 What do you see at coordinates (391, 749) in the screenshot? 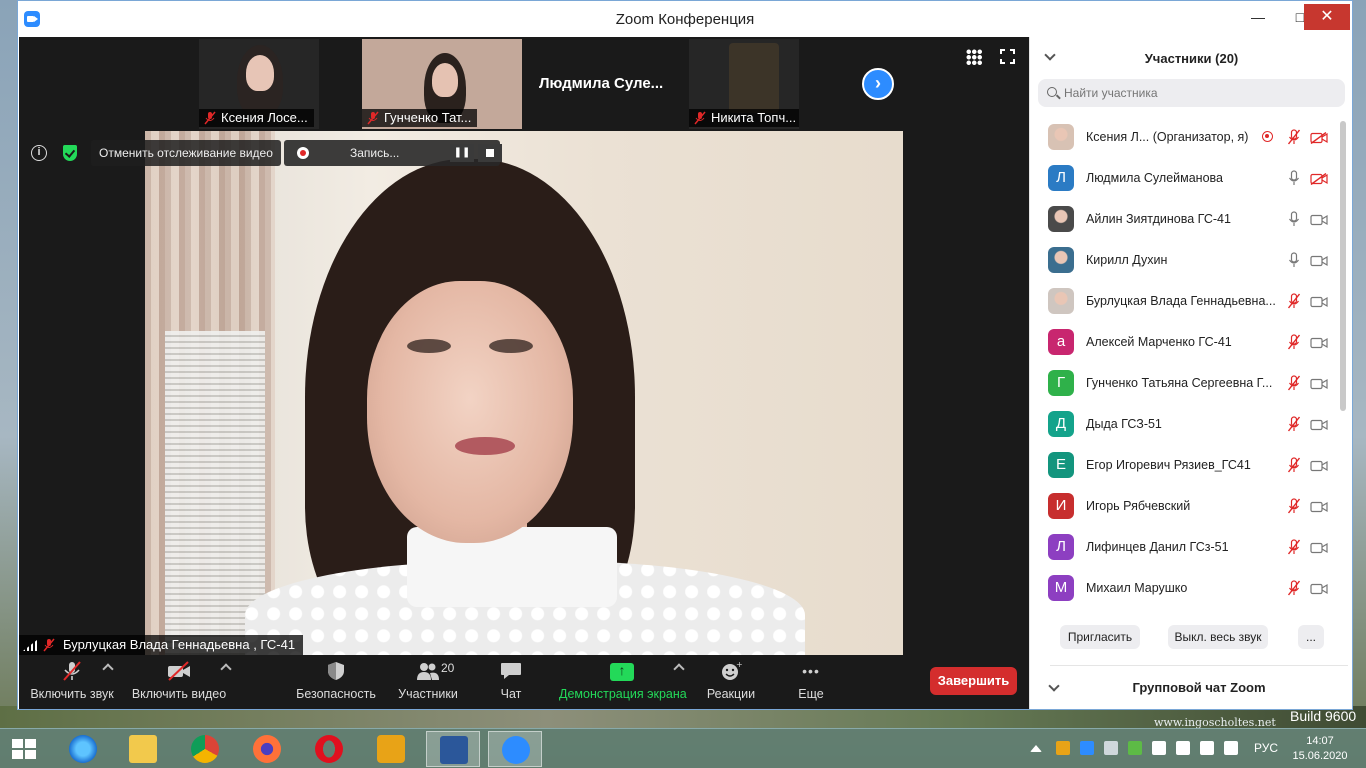
I see `taskbar-archive-icon` at bounding box center [391, 749].